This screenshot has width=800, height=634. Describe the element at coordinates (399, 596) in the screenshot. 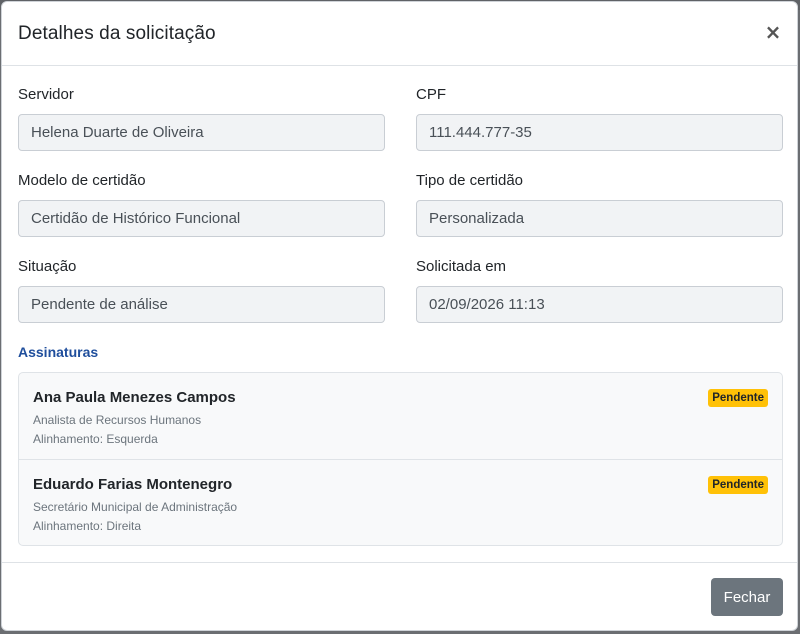

I see `modal-footer: Fechar` at that location.